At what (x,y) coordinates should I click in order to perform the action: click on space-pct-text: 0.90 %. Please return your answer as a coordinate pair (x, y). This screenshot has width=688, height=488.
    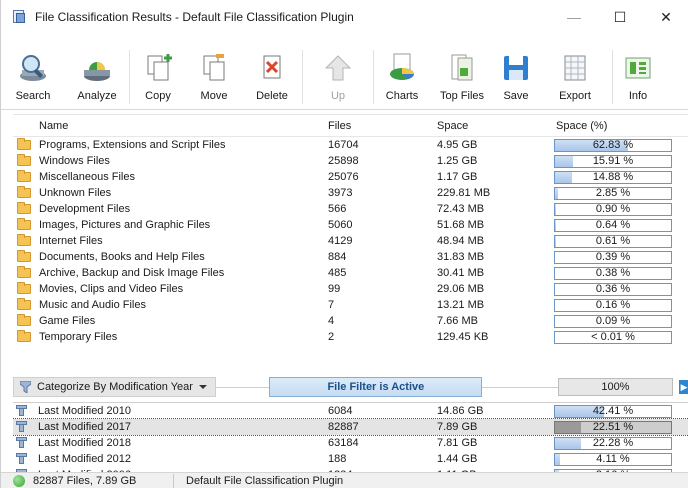
    Looking at the image, I should click on (613, 208).